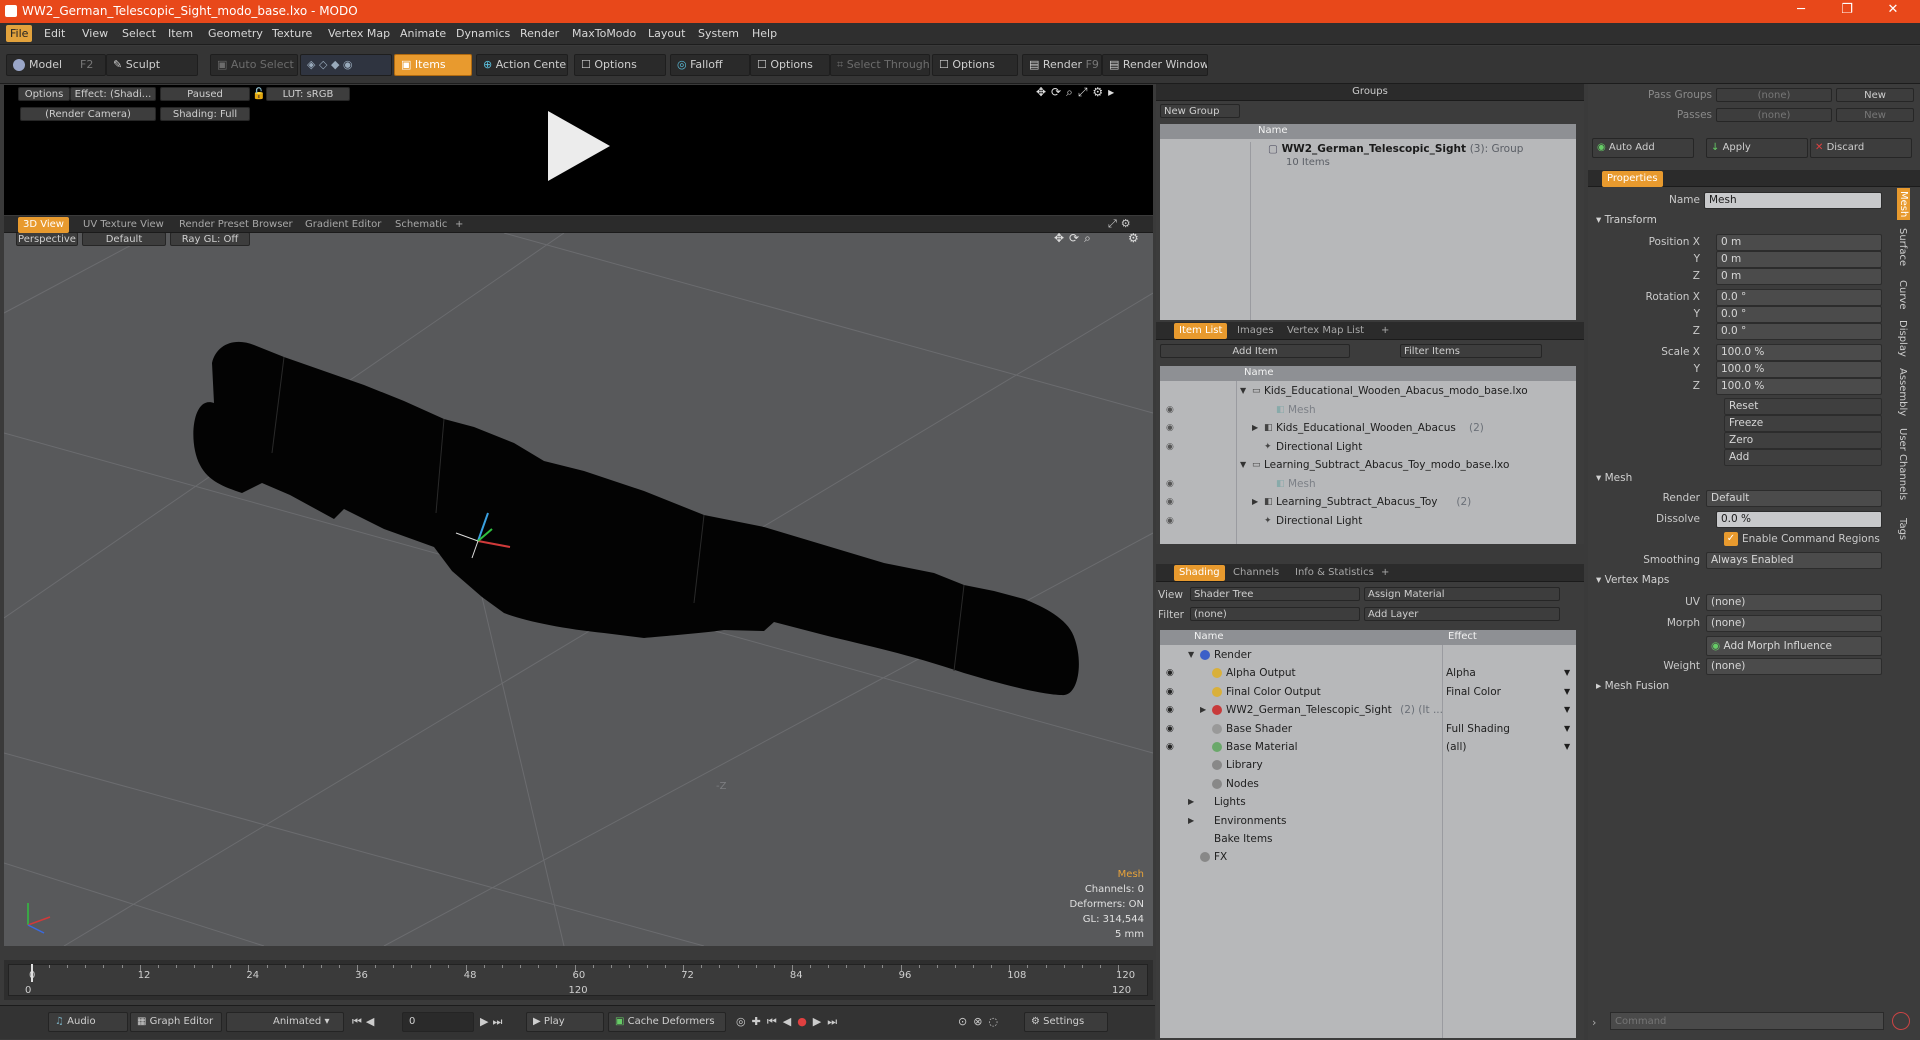 This screenshot has width=1920, height=1040. I want to click on tab-vertex-map-list: Vertex Map List, so click(1325, 331).